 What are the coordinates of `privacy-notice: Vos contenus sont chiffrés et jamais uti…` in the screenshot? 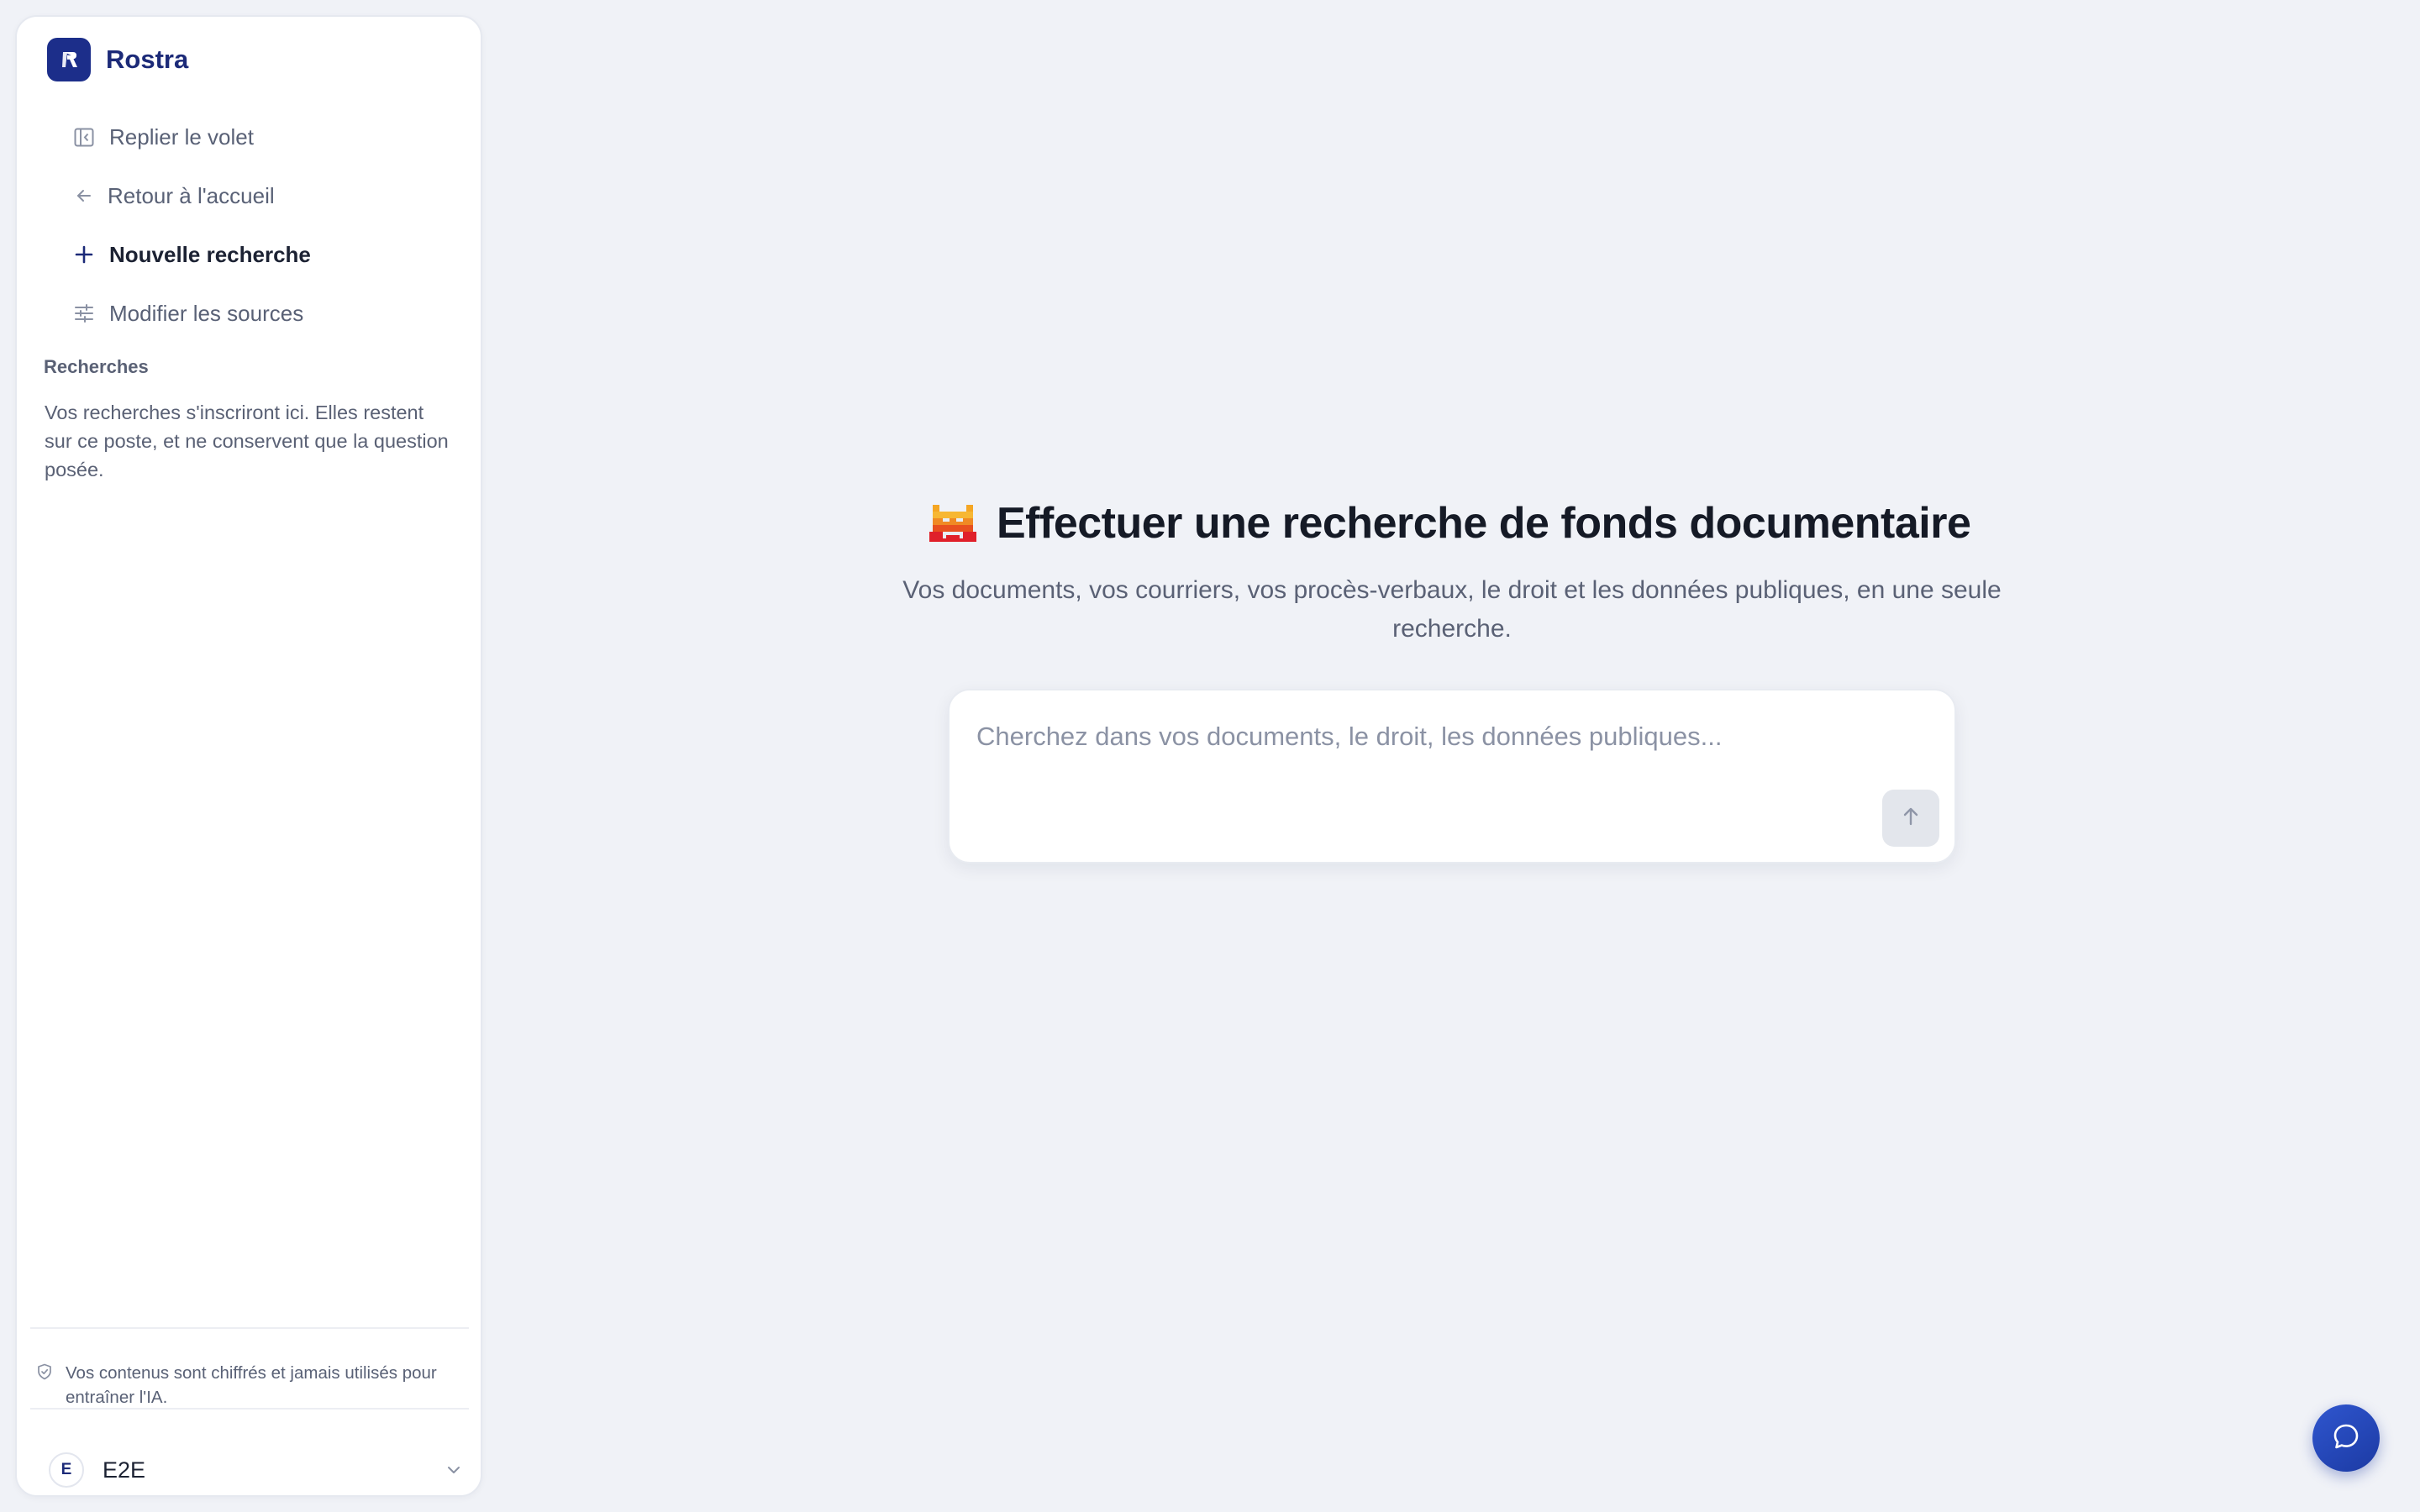 It's located at (253, 1385).